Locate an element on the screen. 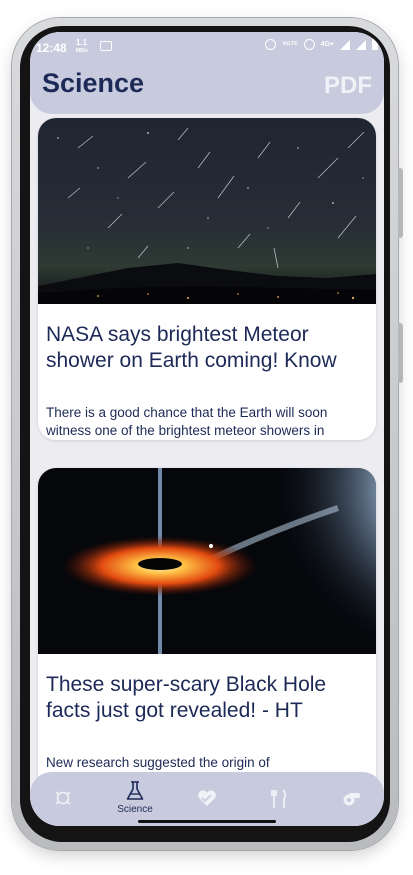 This screenshot has height=875, width=413. network-speed-unit: MB/s is located at coordinates (82, 51).